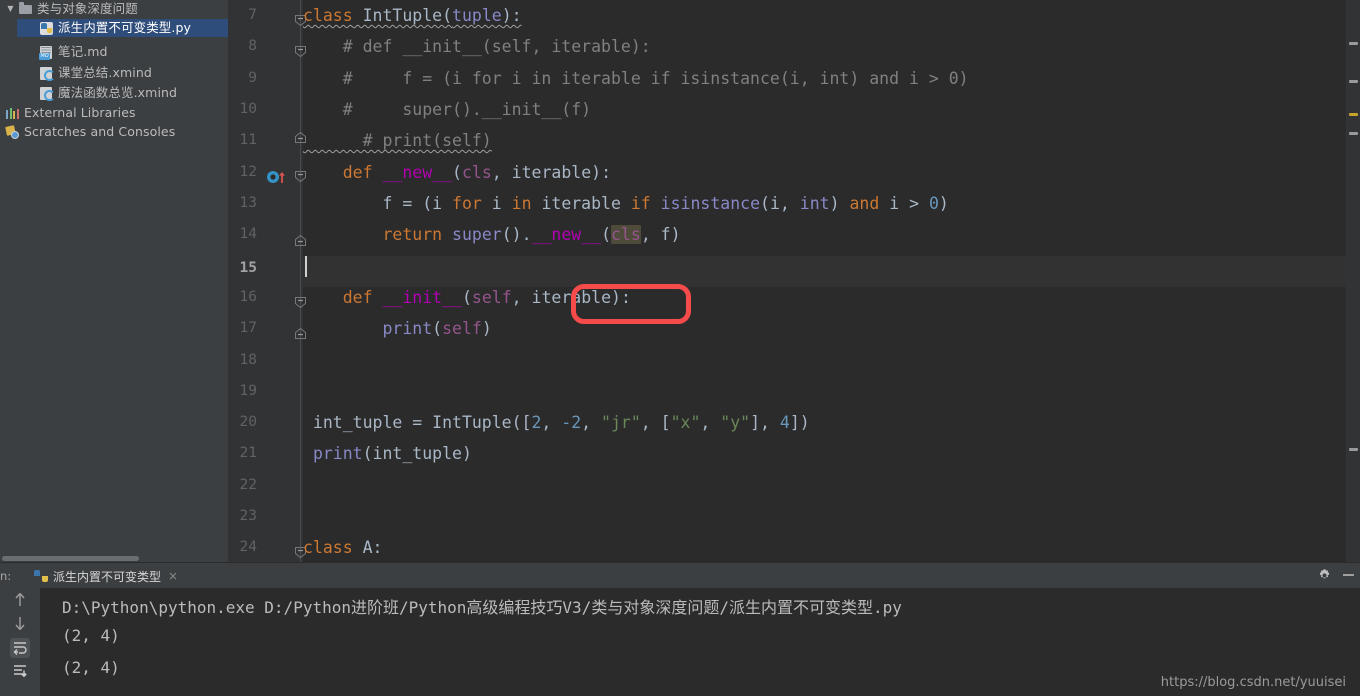 The width and height of the screenshot is (1360, 696). I want to click on line-number: 12, so click(248, 172).